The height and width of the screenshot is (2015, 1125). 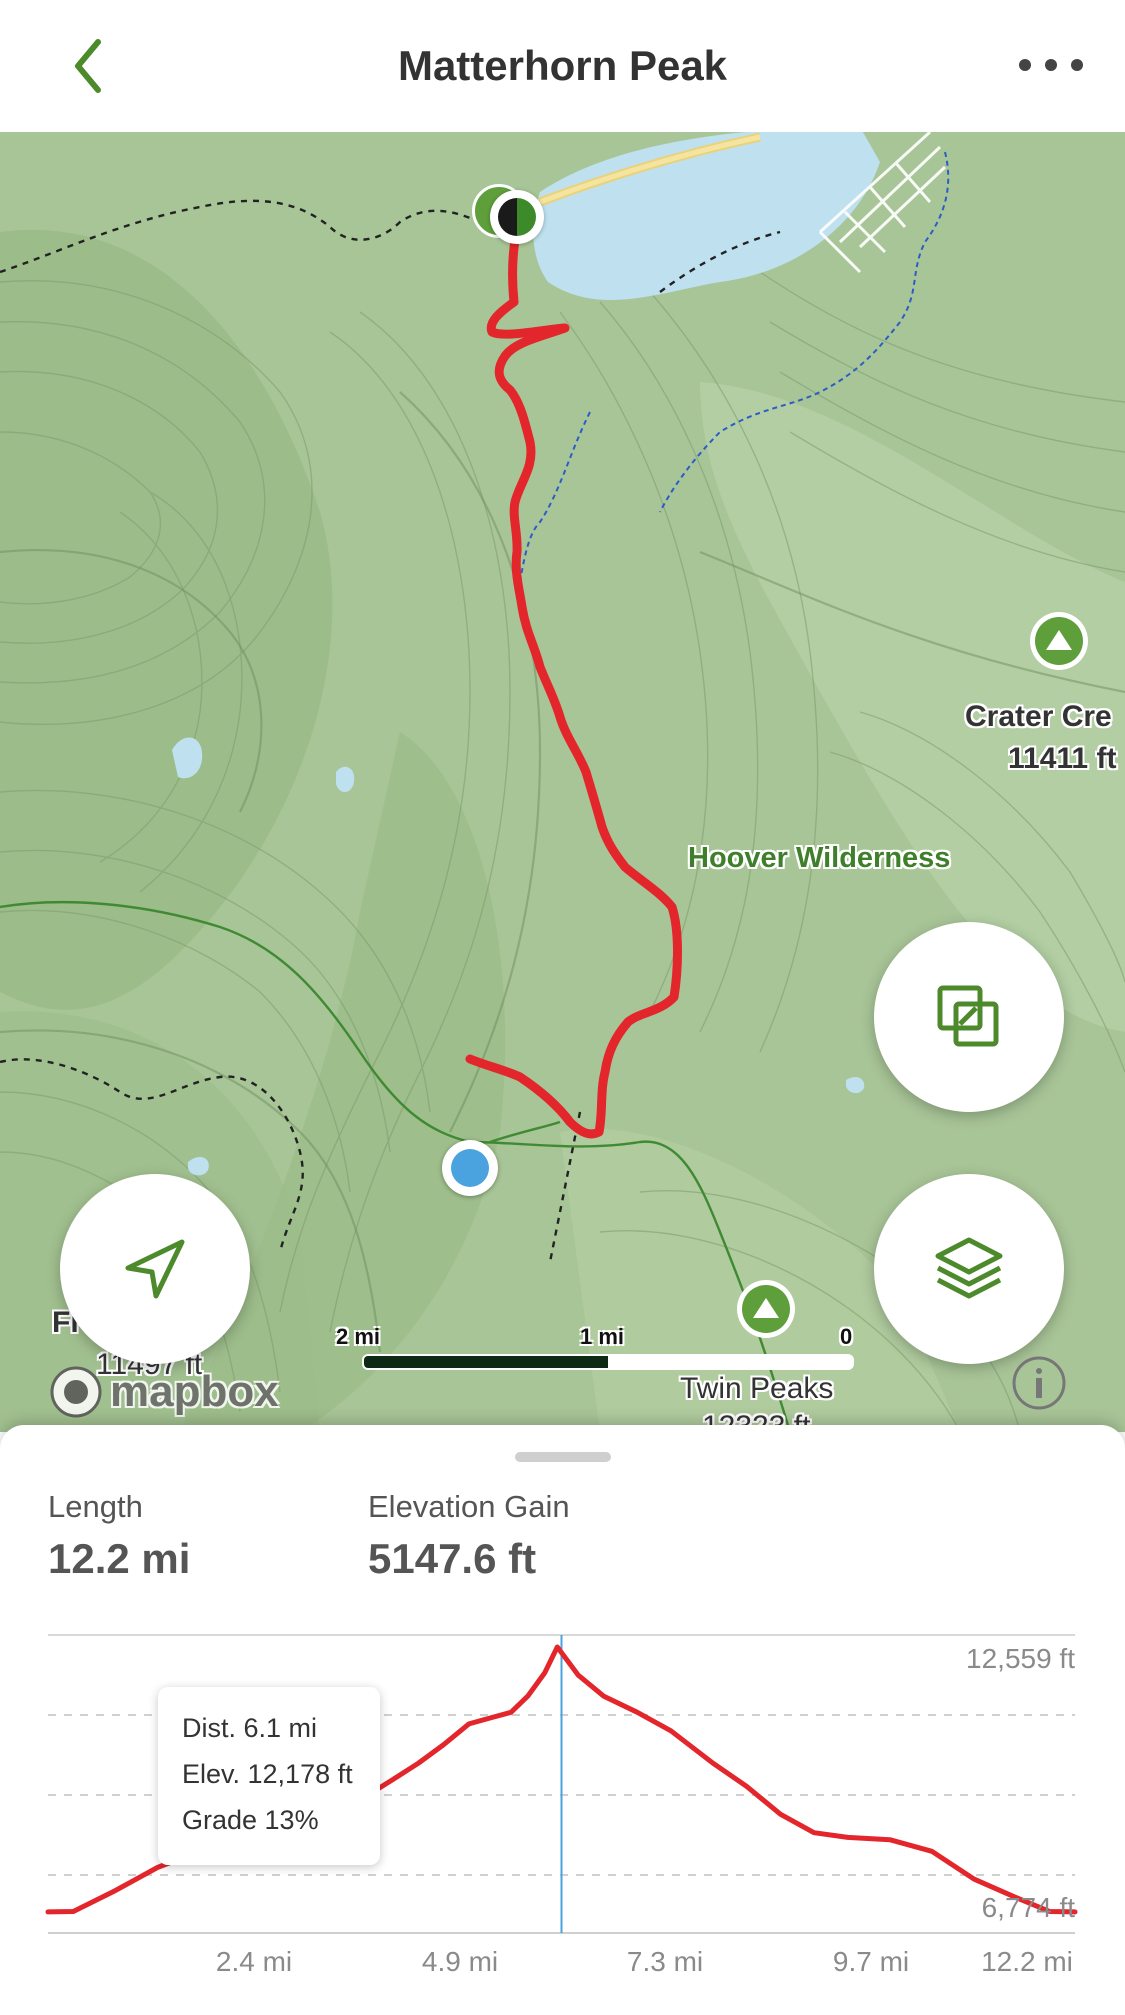 I want to click on map-label-twin-name: Twin Peaks, so click(x=757, y=1388).